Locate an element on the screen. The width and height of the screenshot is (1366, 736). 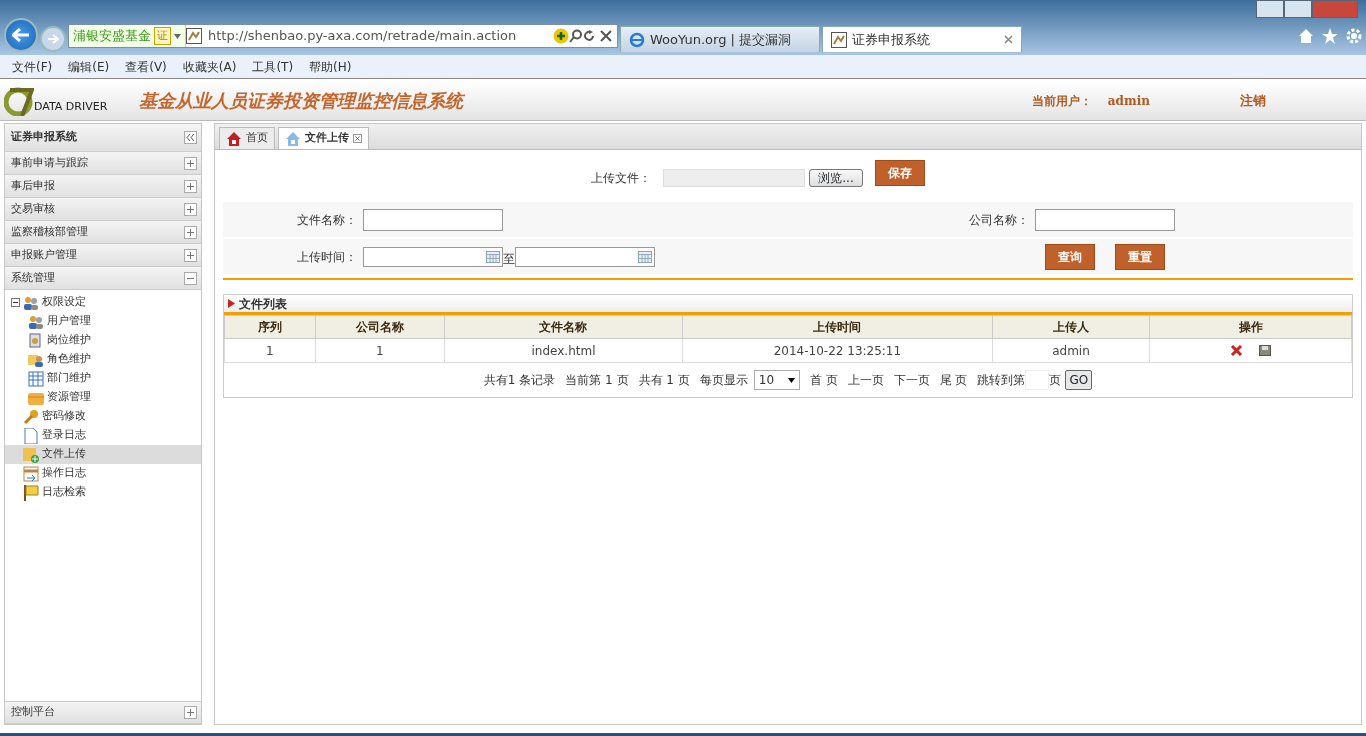
forward-button is located at coordinates (53, 39).